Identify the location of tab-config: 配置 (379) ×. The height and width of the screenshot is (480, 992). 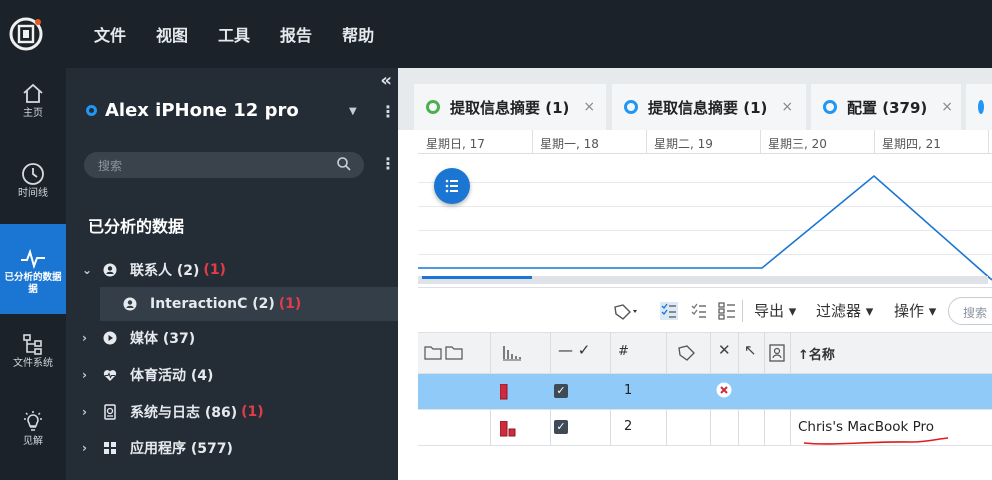
(886, 107).